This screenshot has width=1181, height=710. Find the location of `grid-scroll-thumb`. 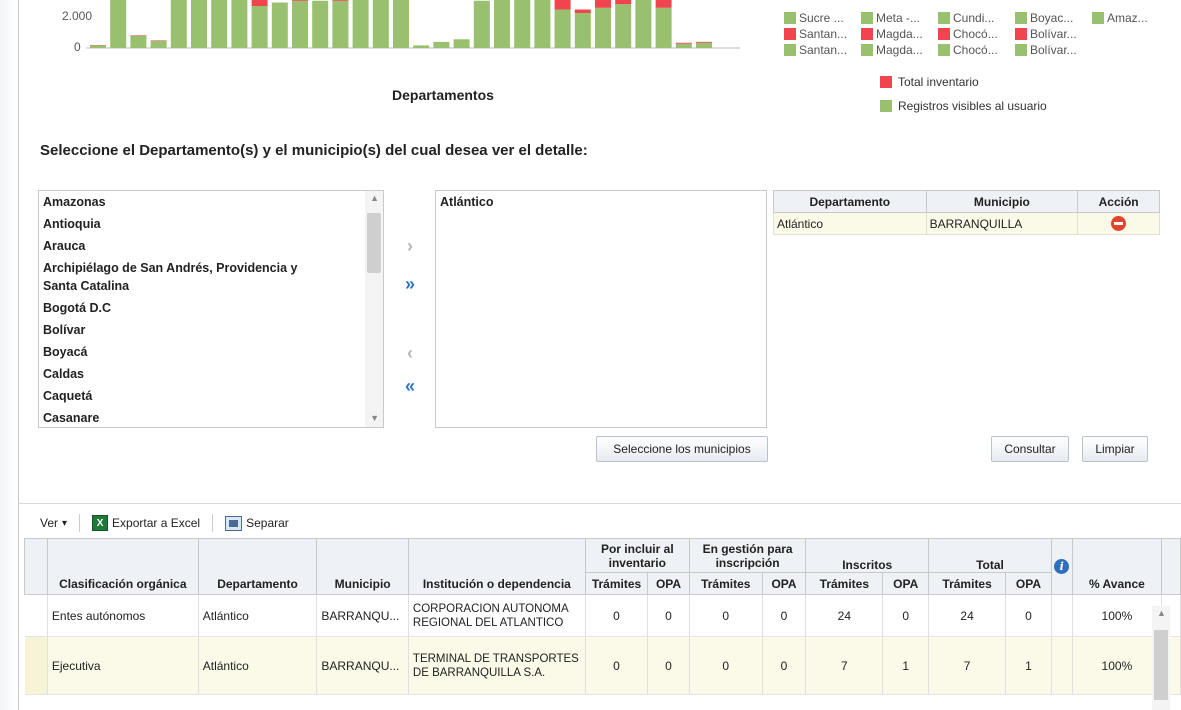

grid-scroll-thumb is located at coordinates (1161, 665).